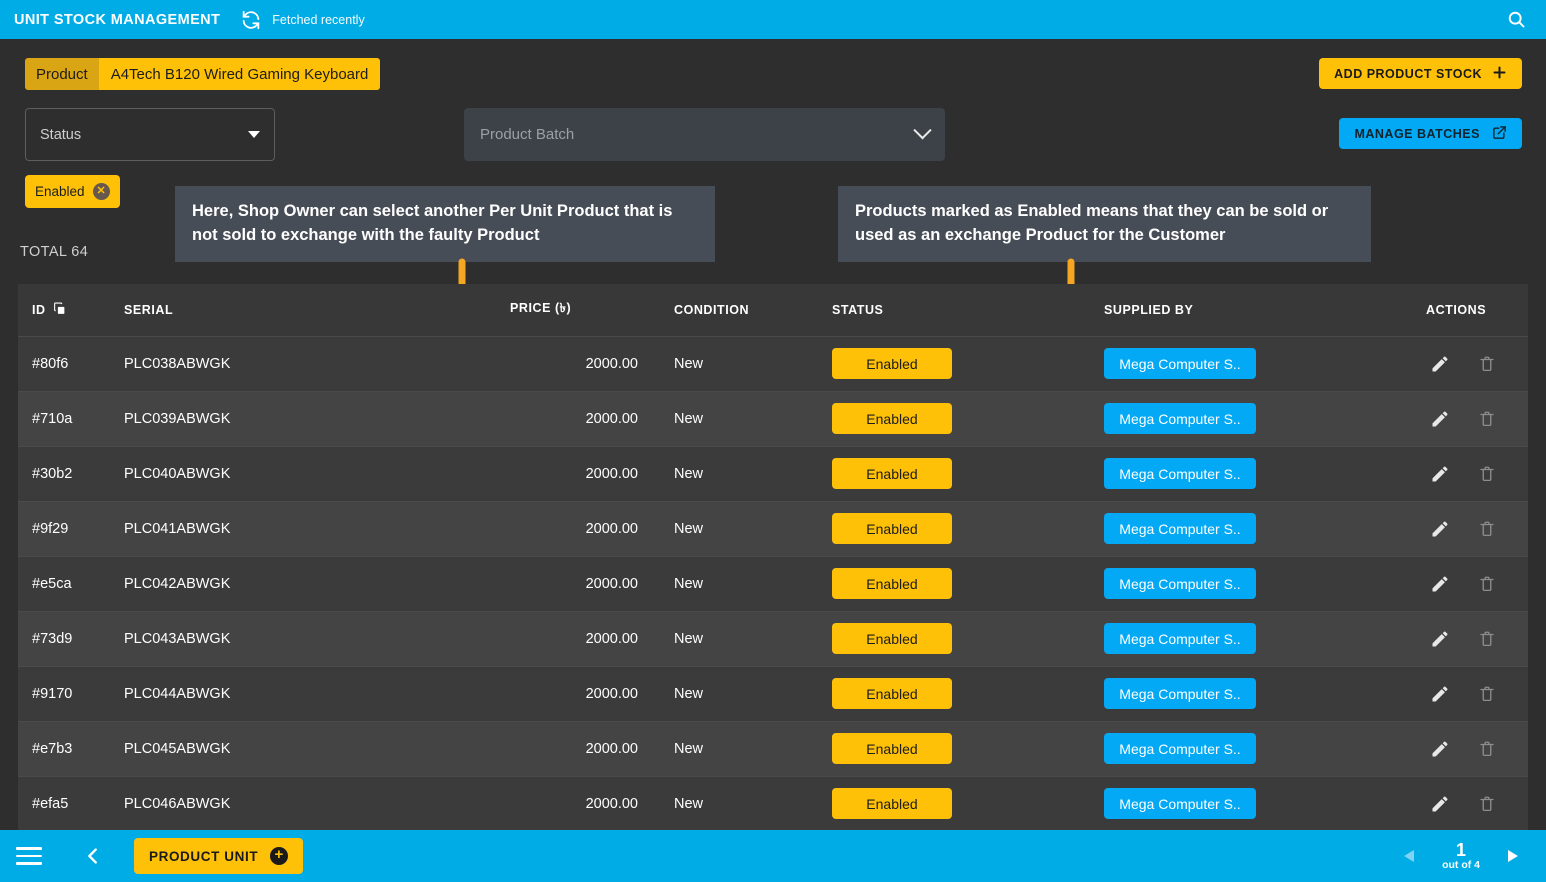  I want to click on column-header-actions: ACTIONS, so click(1470, 310).